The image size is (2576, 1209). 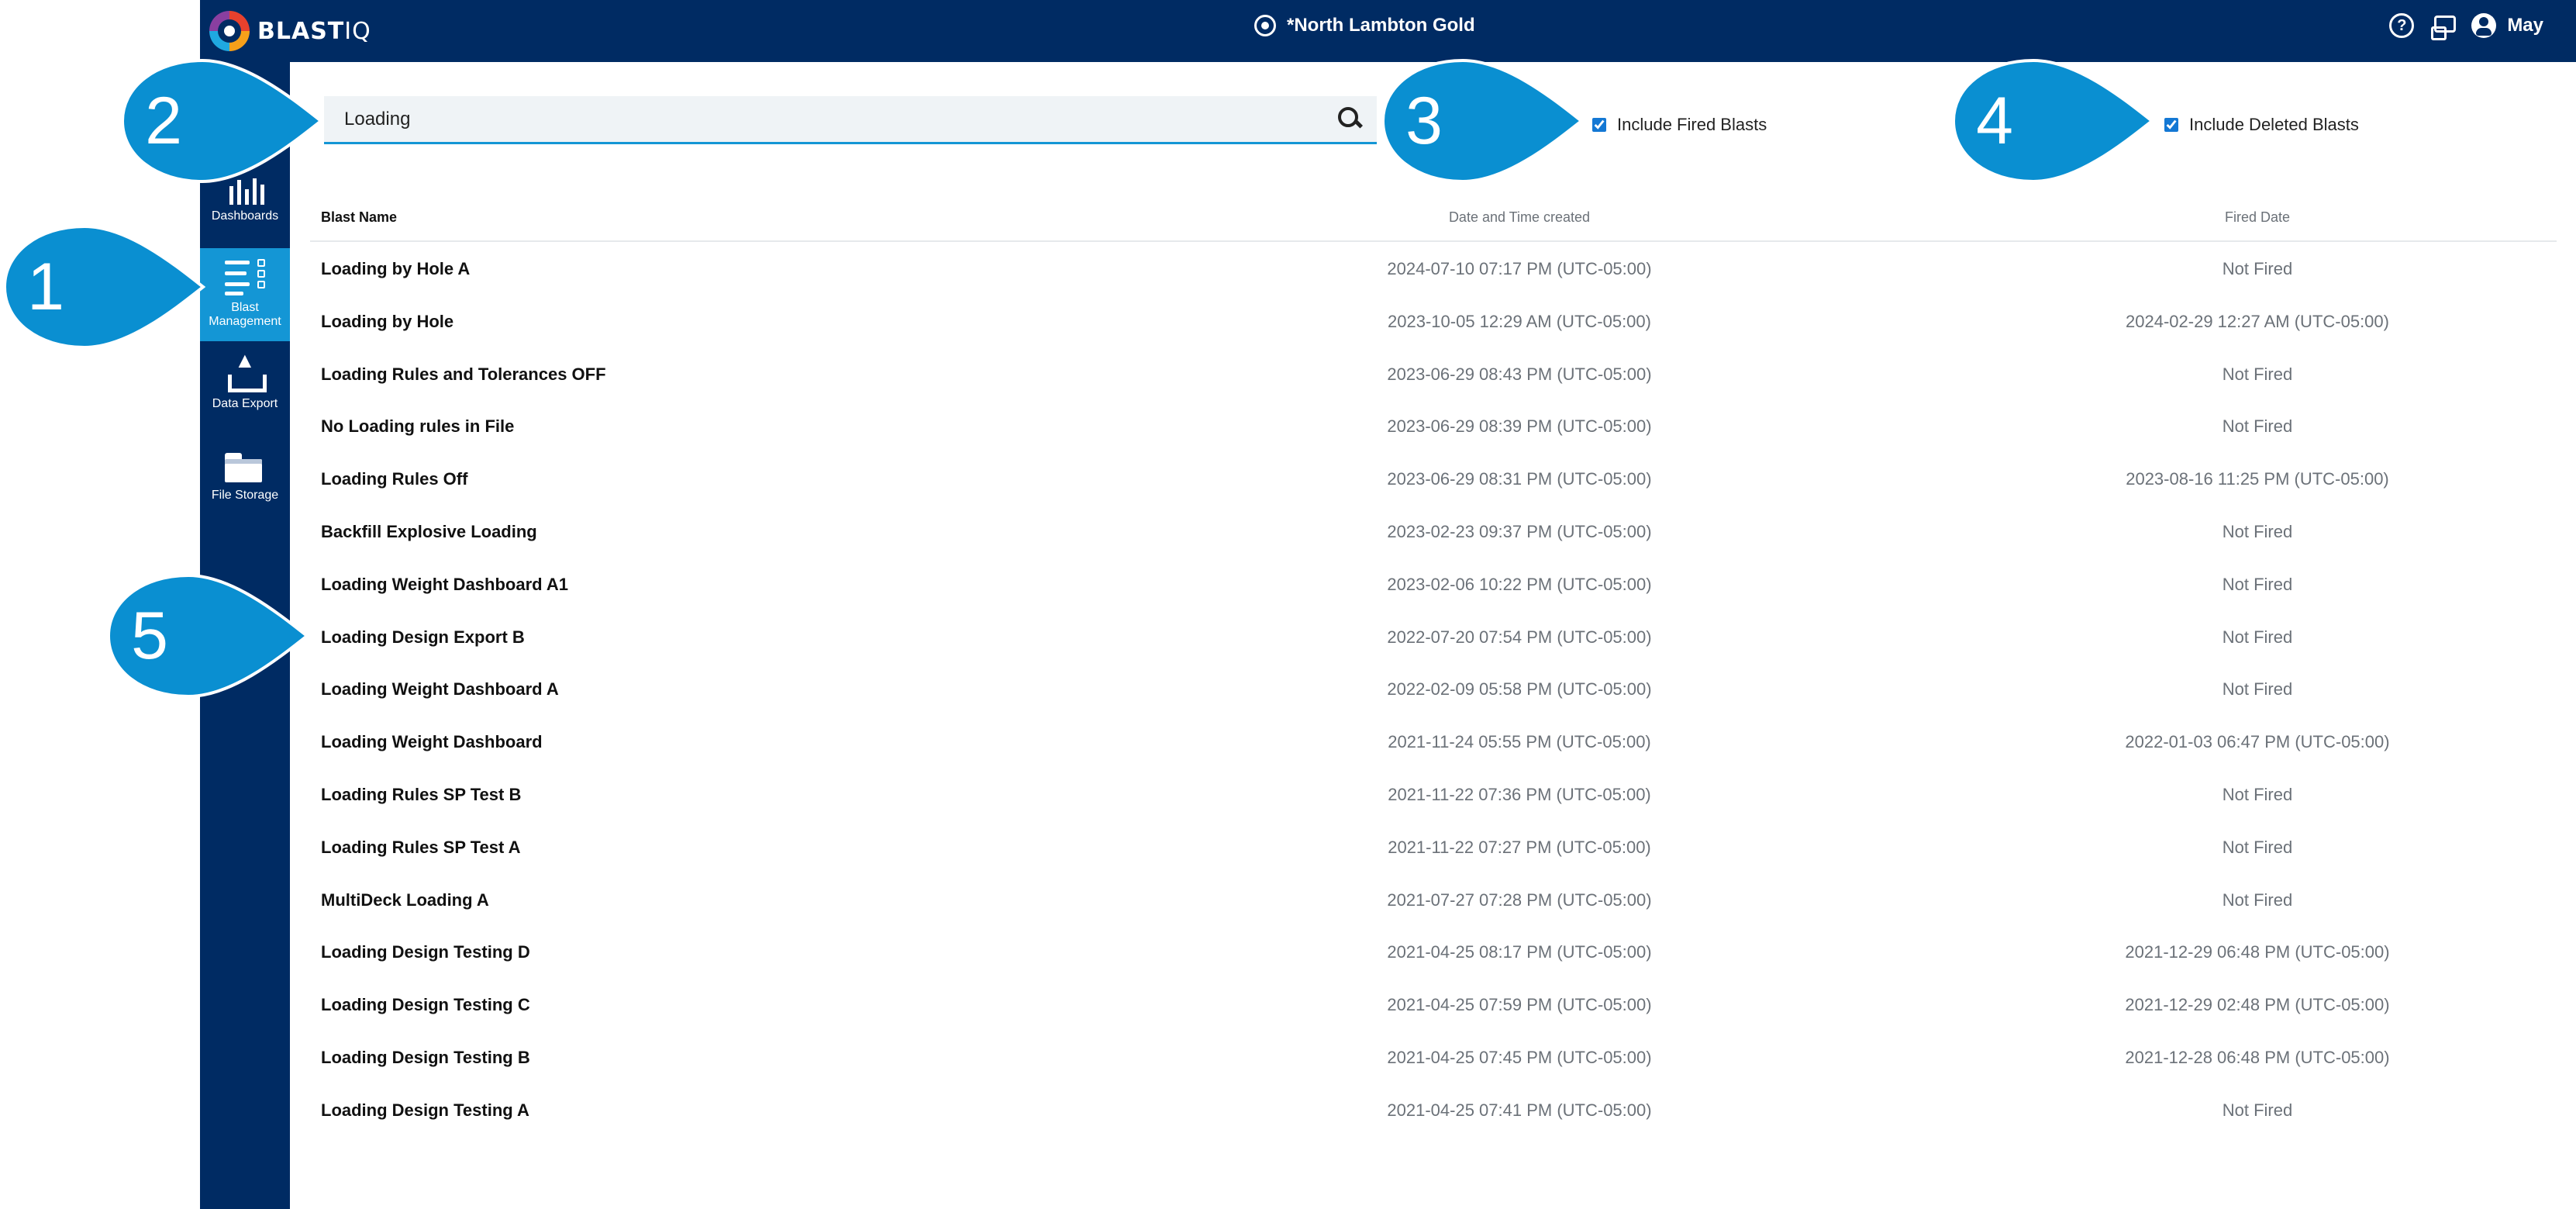 What do you see at coordinates (2257, 1005) in the screenshot?
I see `fired-date-cell: 2021-12-29 02:48 PM (UTC-05:00)` at bounding box center [2257, 1005].